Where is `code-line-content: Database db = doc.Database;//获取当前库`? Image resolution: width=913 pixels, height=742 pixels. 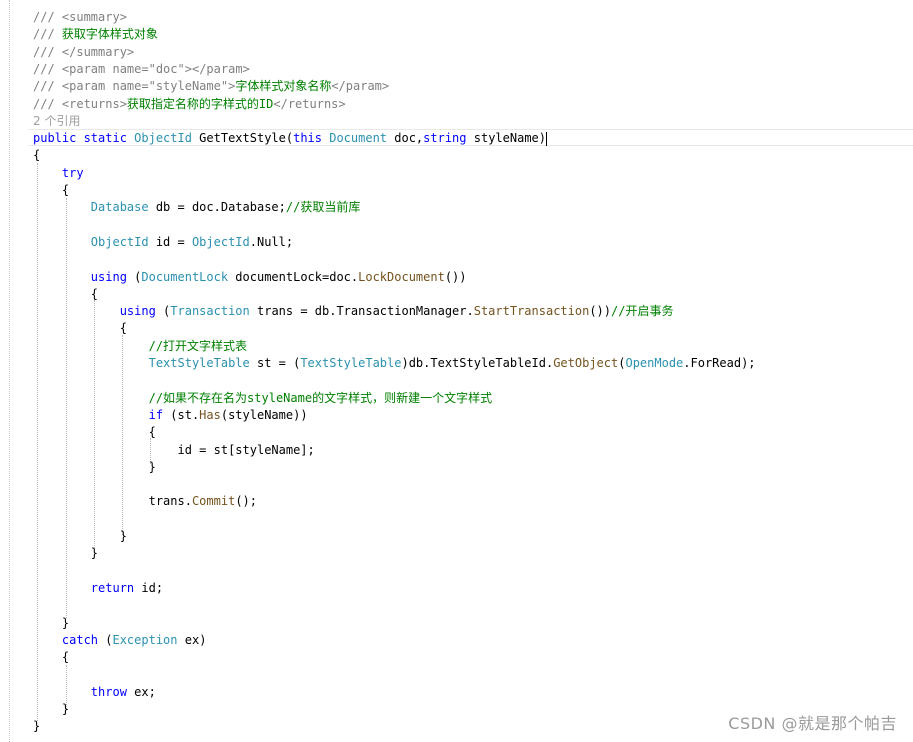
code-line-content: Database db = doc.Database;//获取当前库 is located at coordinates (197, 207).